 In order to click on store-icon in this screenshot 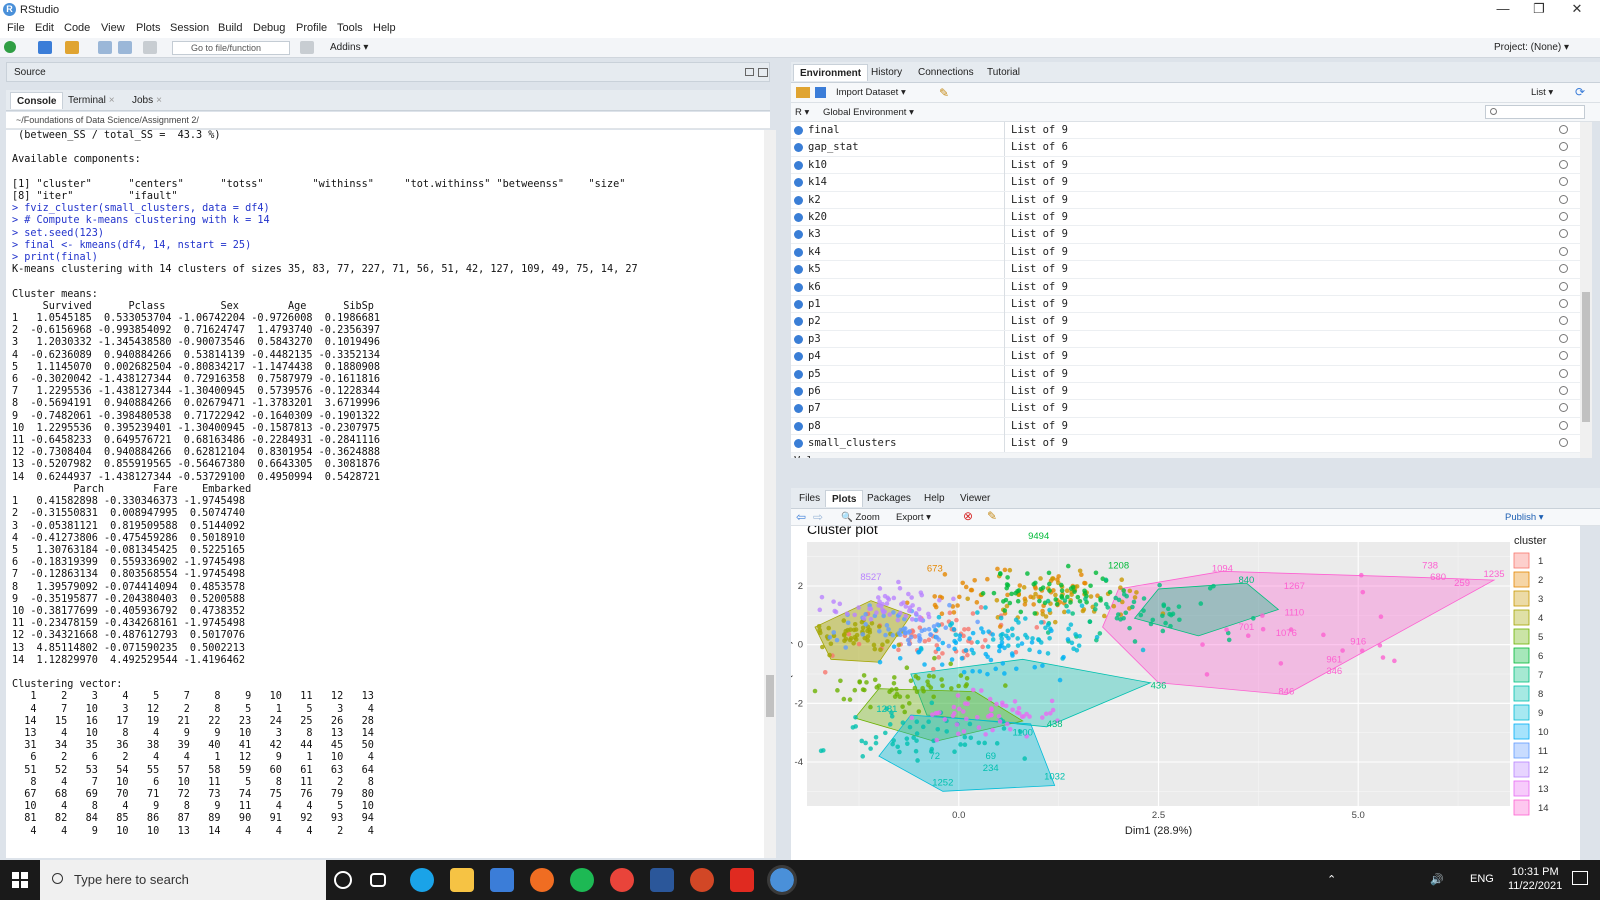, I will do `click(502, 880)`.